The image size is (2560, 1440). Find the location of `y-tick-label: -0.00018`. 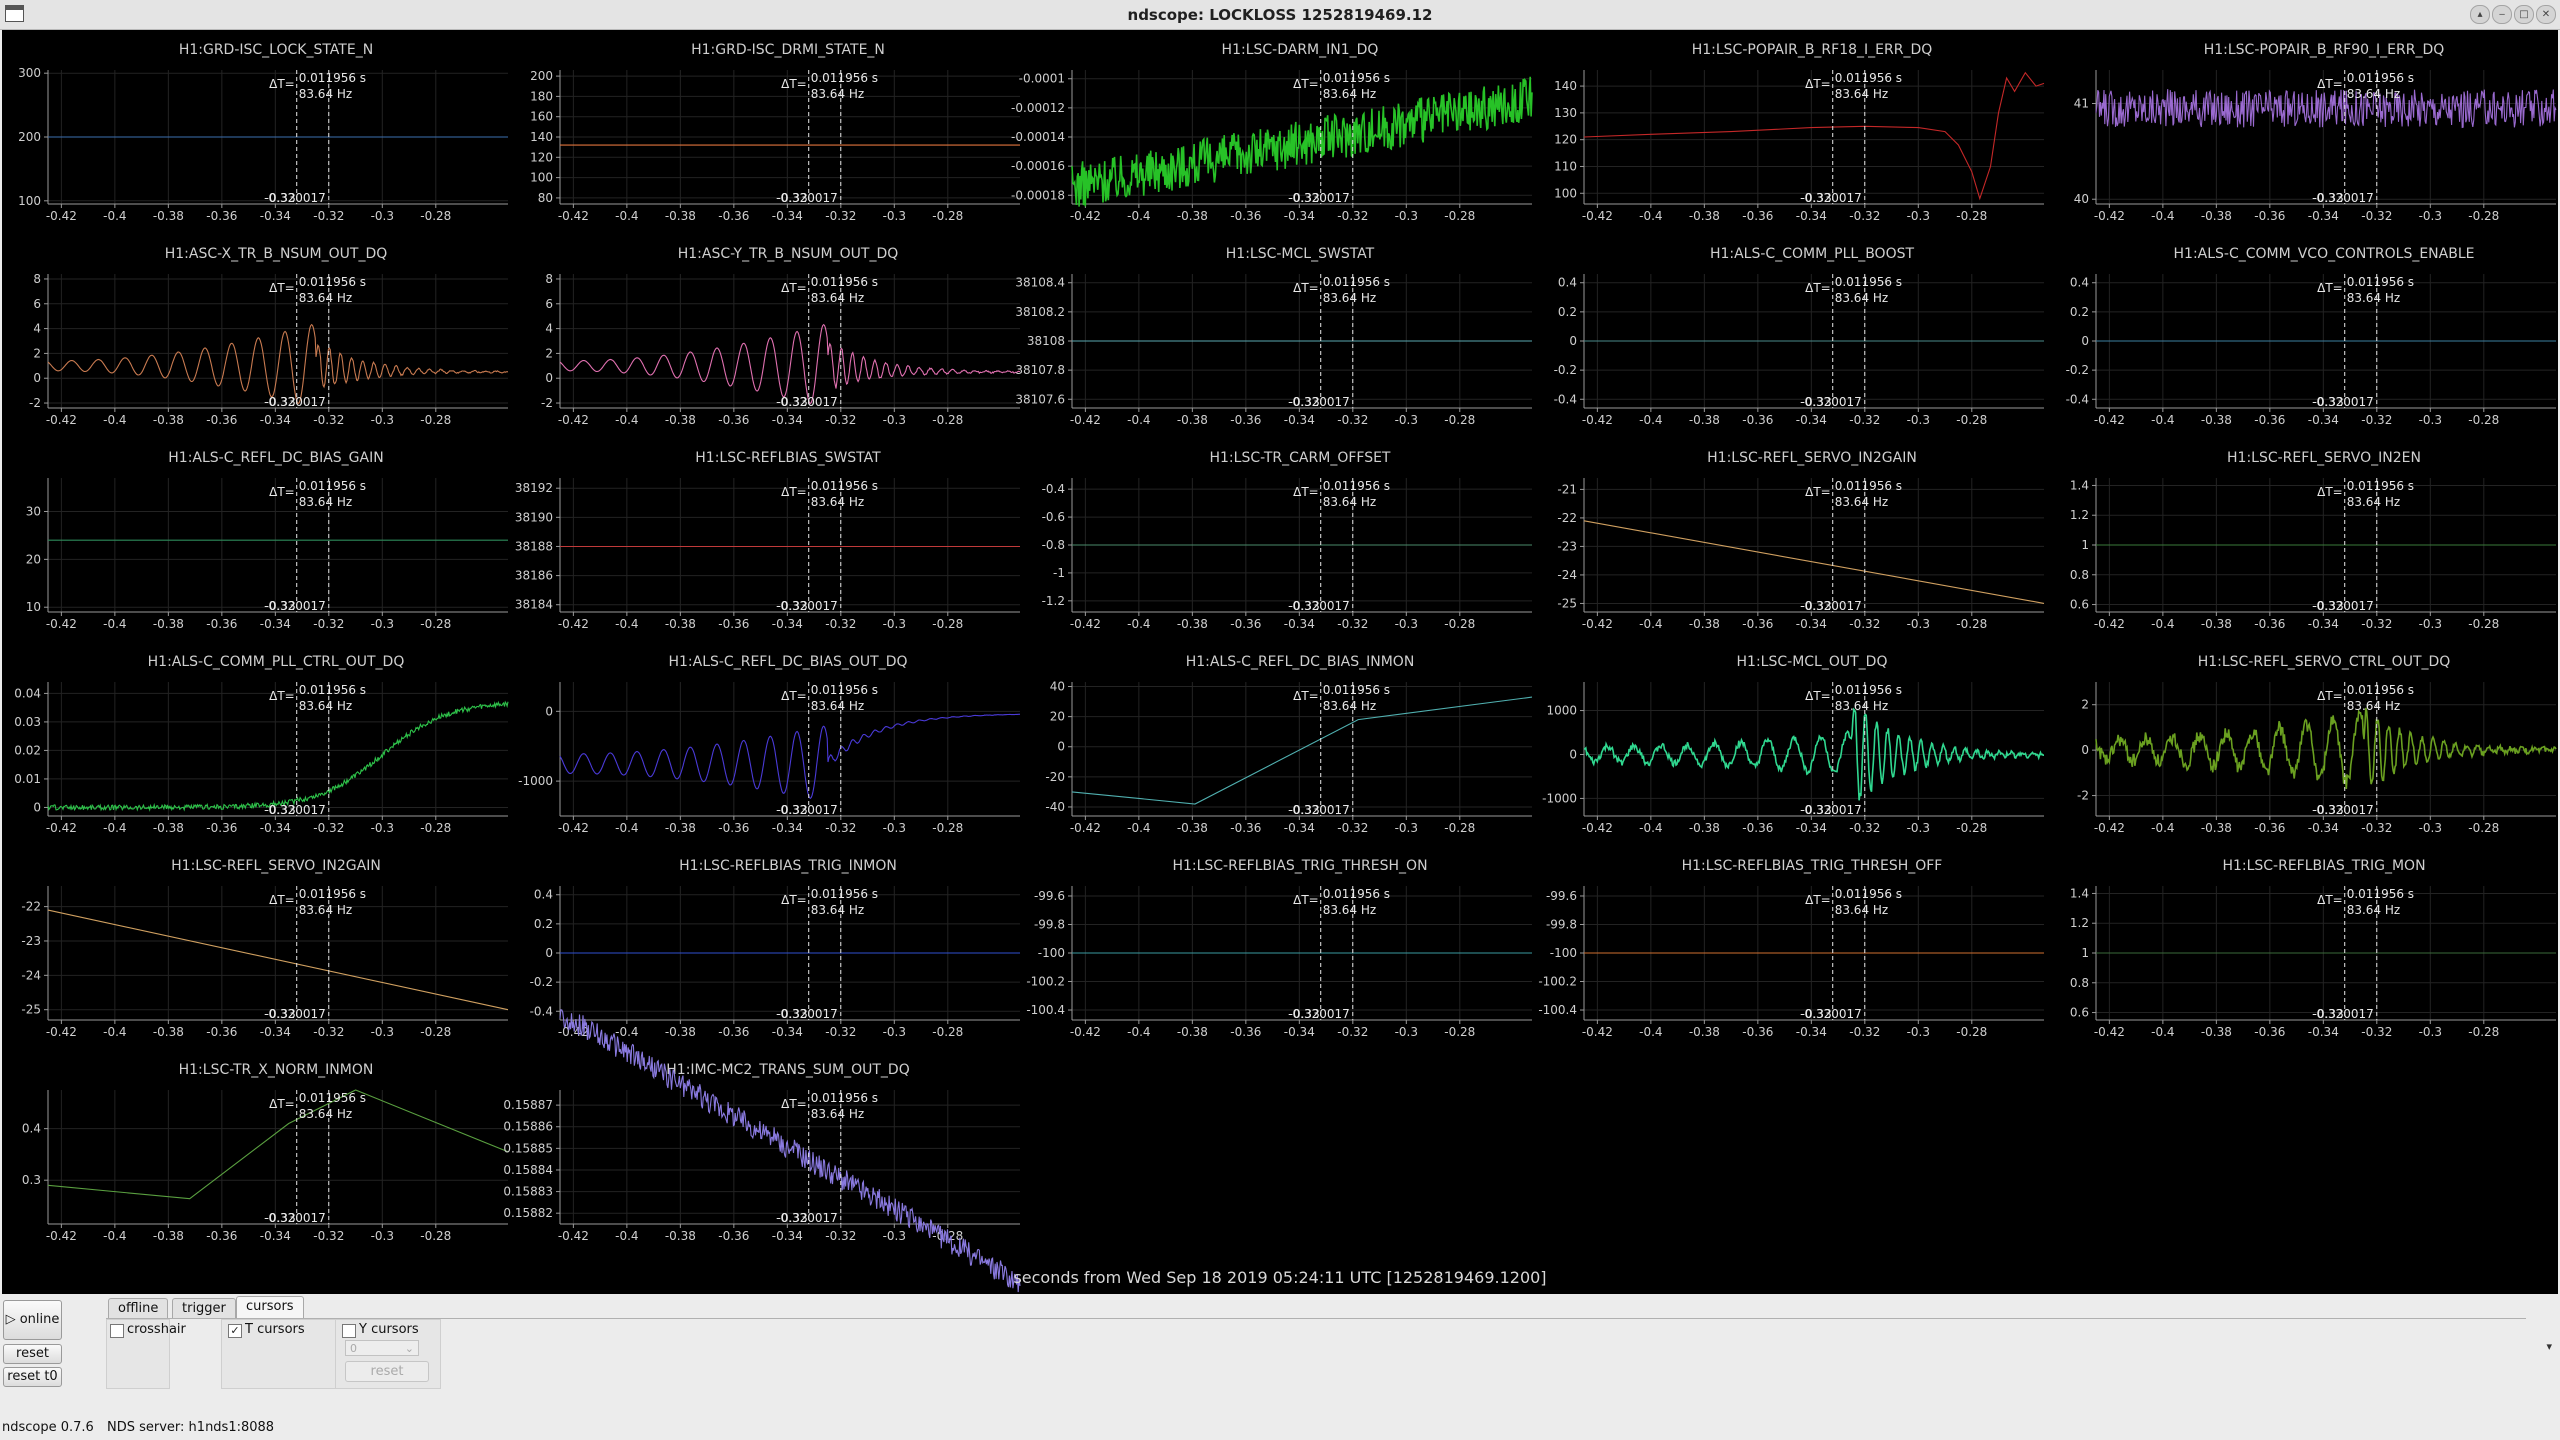

y-tick-label: -0.00018 is located at coordinates (1038, 195).